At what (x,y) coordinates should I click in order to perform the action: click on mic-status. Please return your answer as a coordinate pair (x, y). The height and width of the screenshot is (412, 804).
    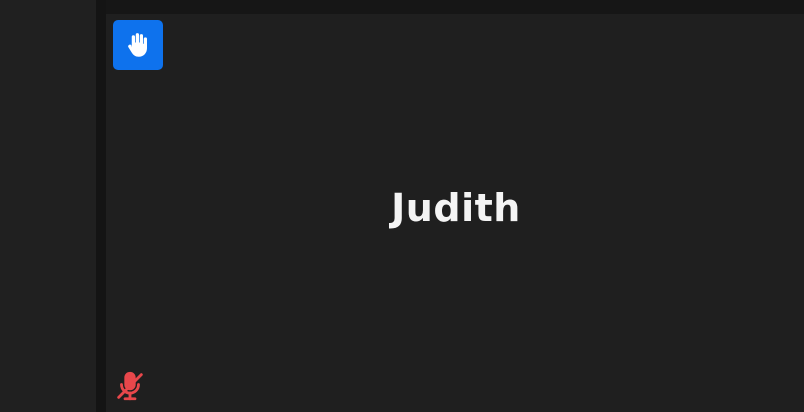
    Looking at the image, I should click on (130, 386).